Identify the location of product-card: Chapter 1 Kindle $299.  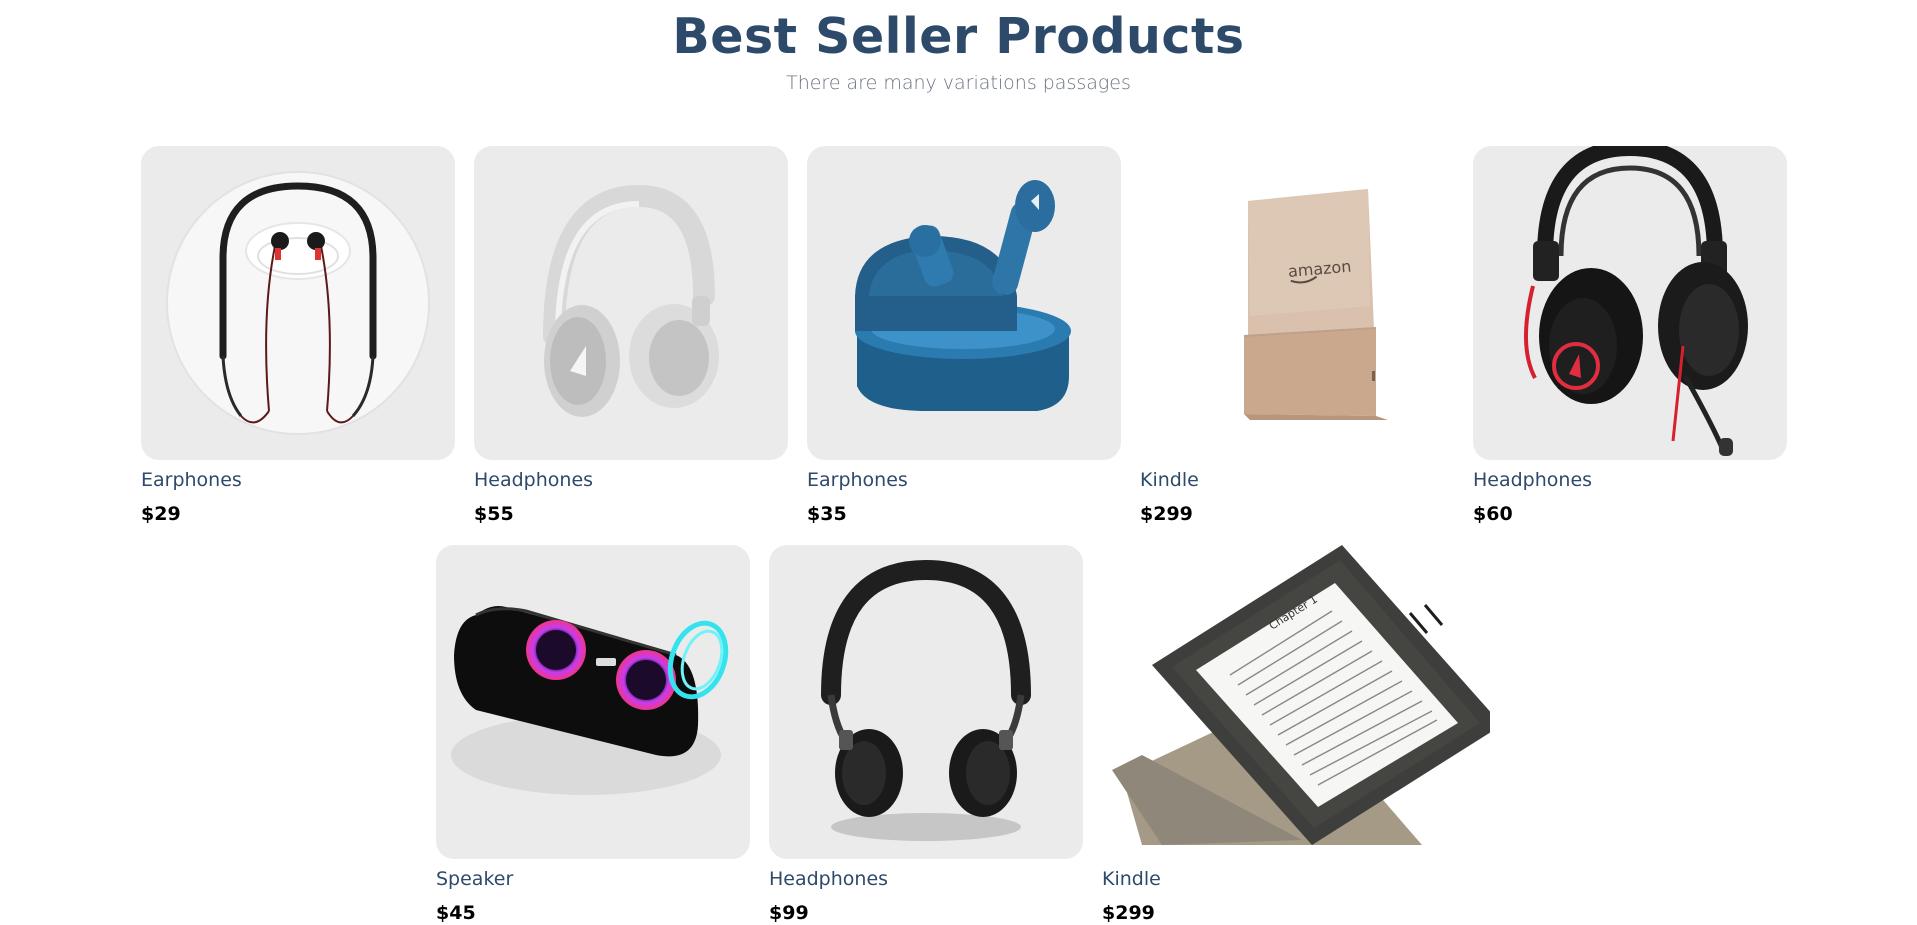
(1296, 735).